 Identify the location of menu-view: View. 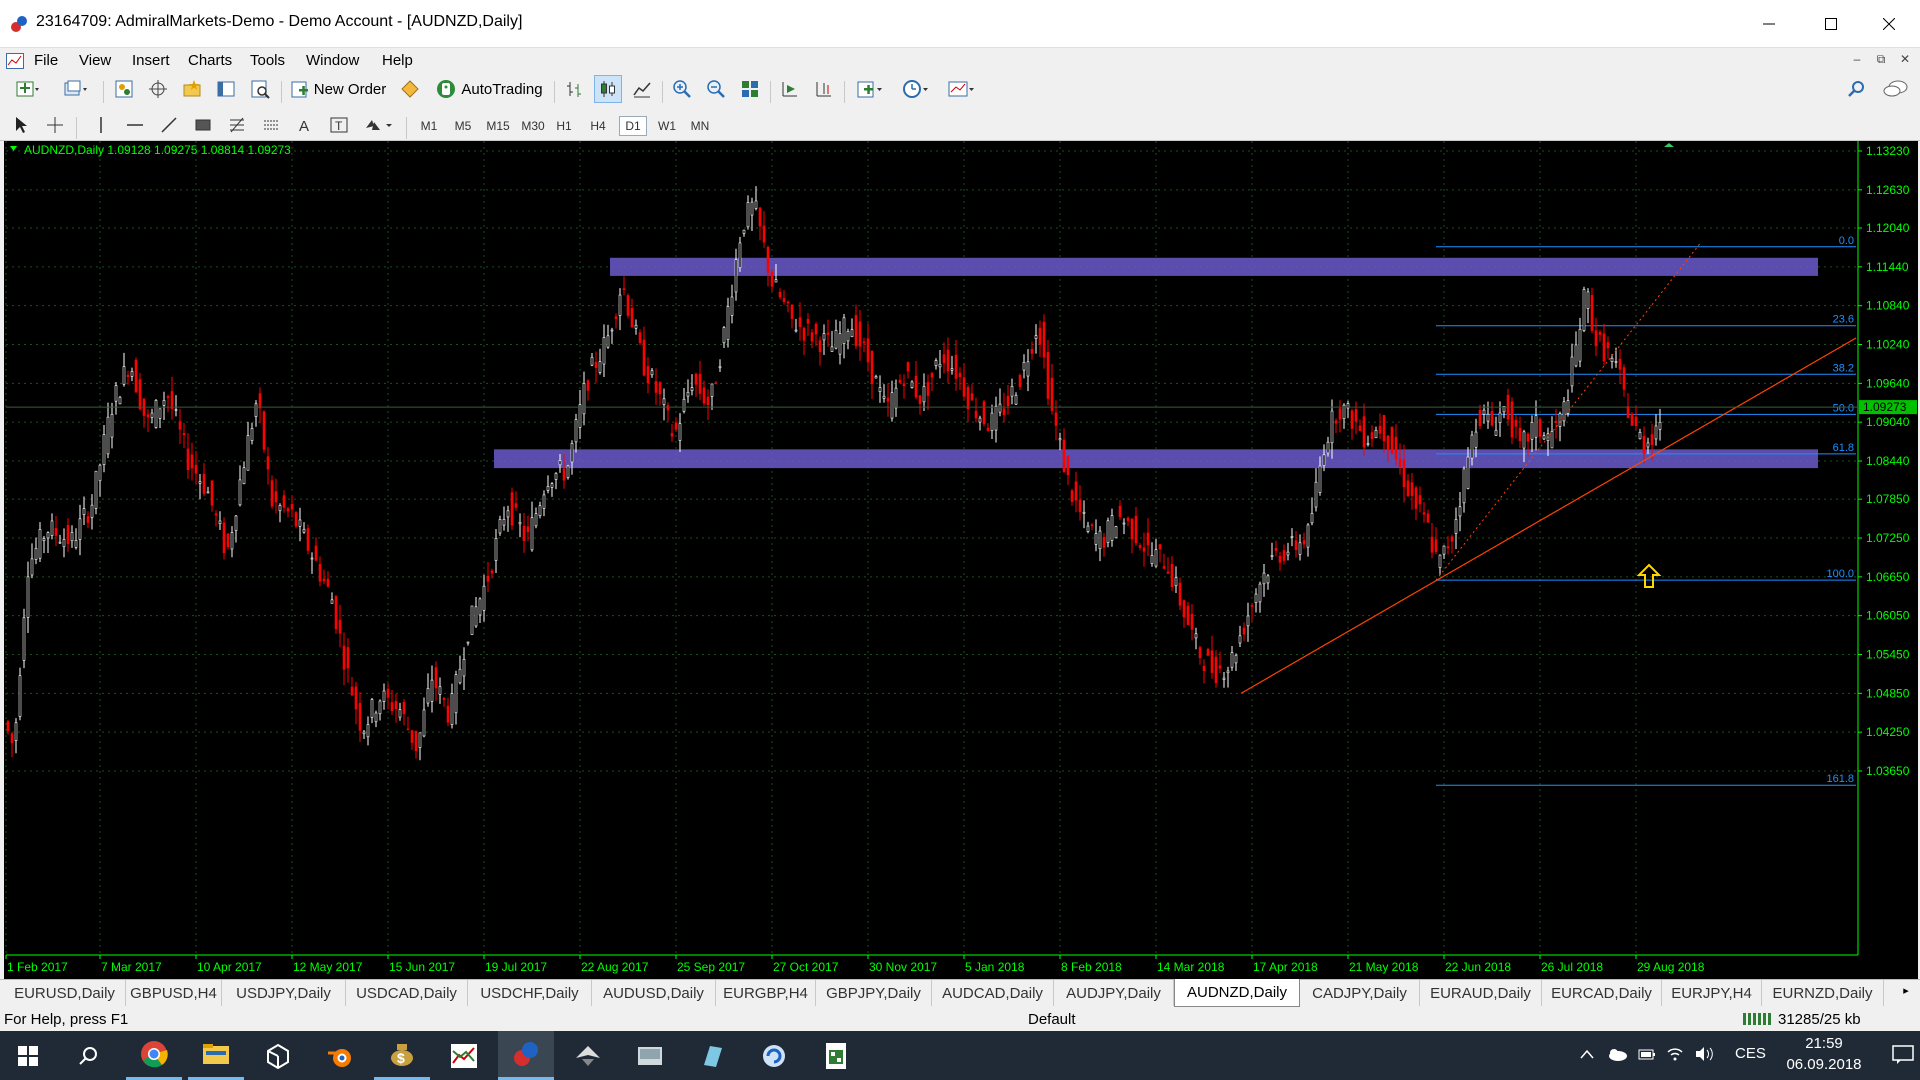
(95, 60).